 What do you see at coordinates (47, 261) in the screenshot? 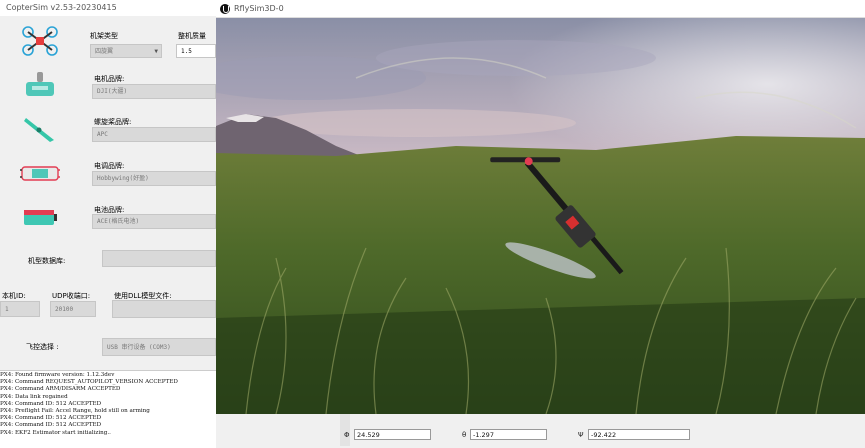
I see `model-db-label: 机型数据库:` at bounding box center [47, 261].